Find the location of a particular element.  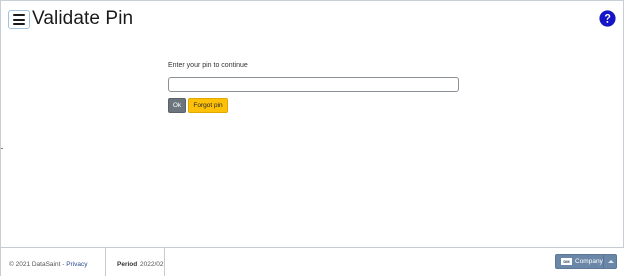

question-circle-icon is located at coordinates (607, 18).